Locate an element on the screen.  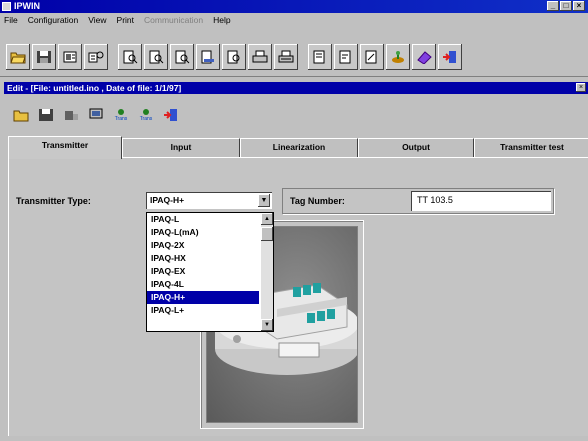
app-title: IPWIN is located at coordinates (27, 6).